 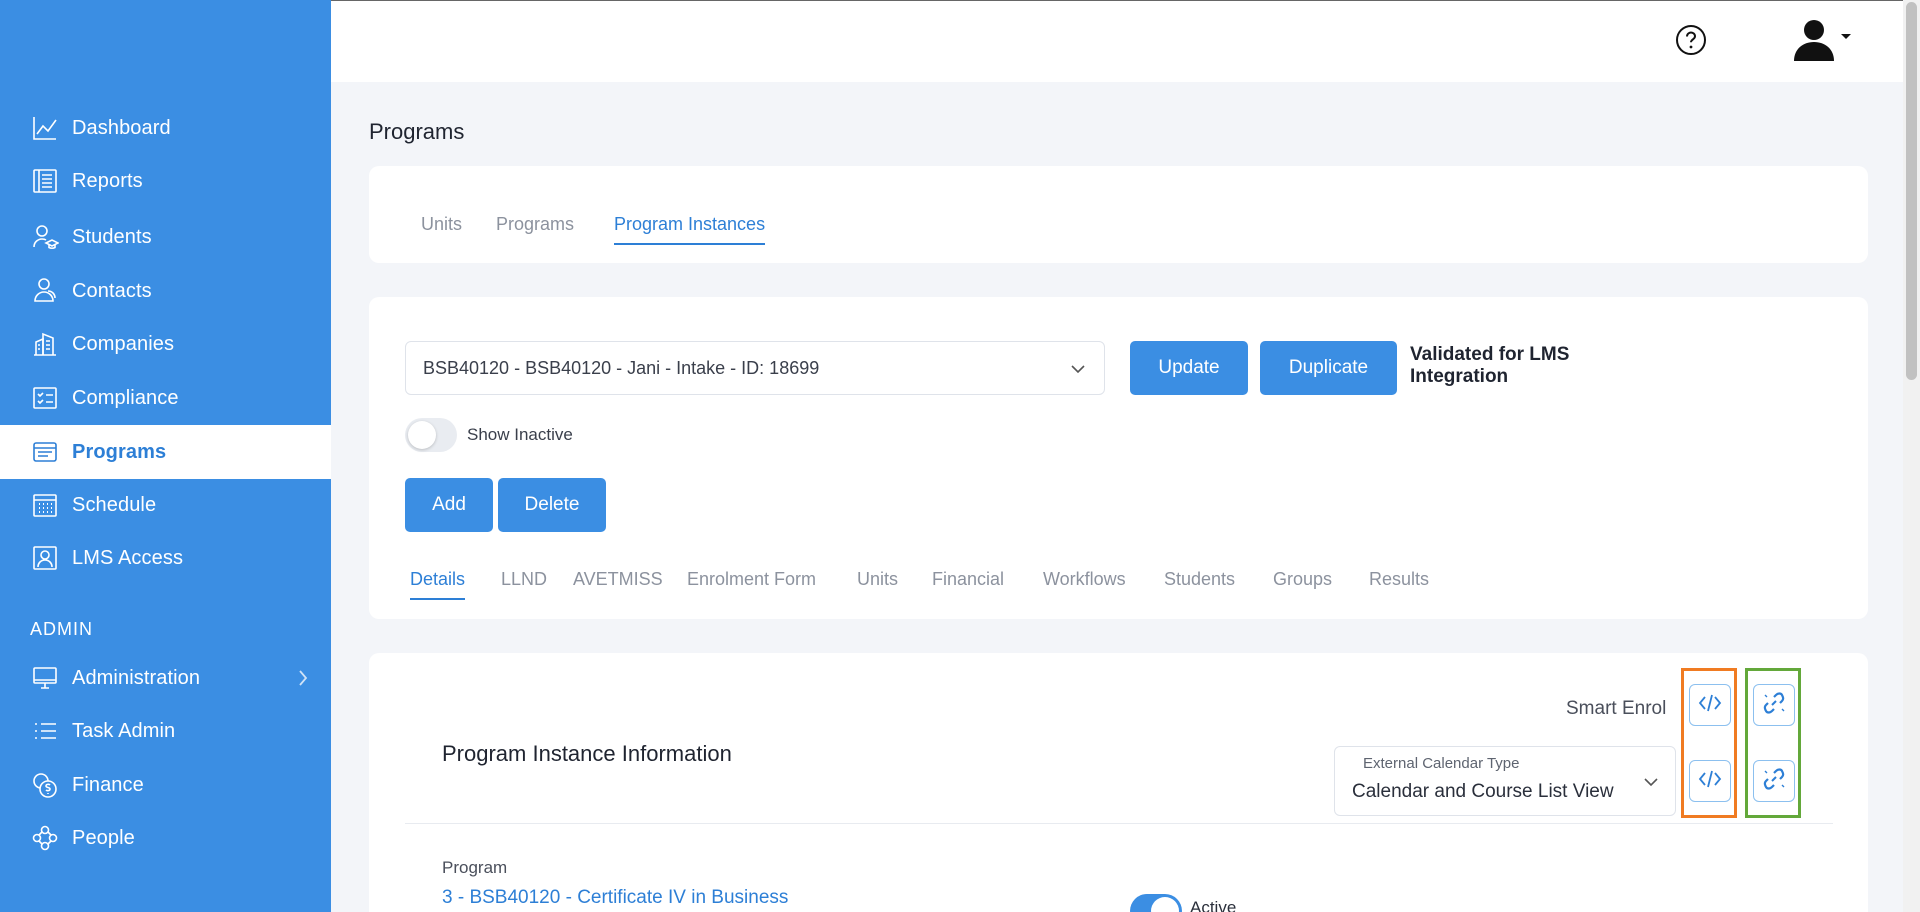 What do you see at coordinates (45, 505) in the screenshot?
I see `calendar-icon` at bounding box center [45, 505].